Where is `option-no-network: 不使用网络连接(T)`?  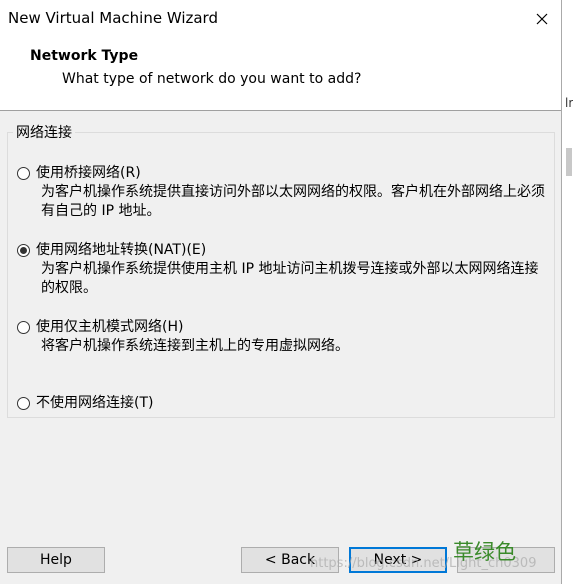 option-no-network: 不使用网络连接(T) is located at coordinates (85, 403).